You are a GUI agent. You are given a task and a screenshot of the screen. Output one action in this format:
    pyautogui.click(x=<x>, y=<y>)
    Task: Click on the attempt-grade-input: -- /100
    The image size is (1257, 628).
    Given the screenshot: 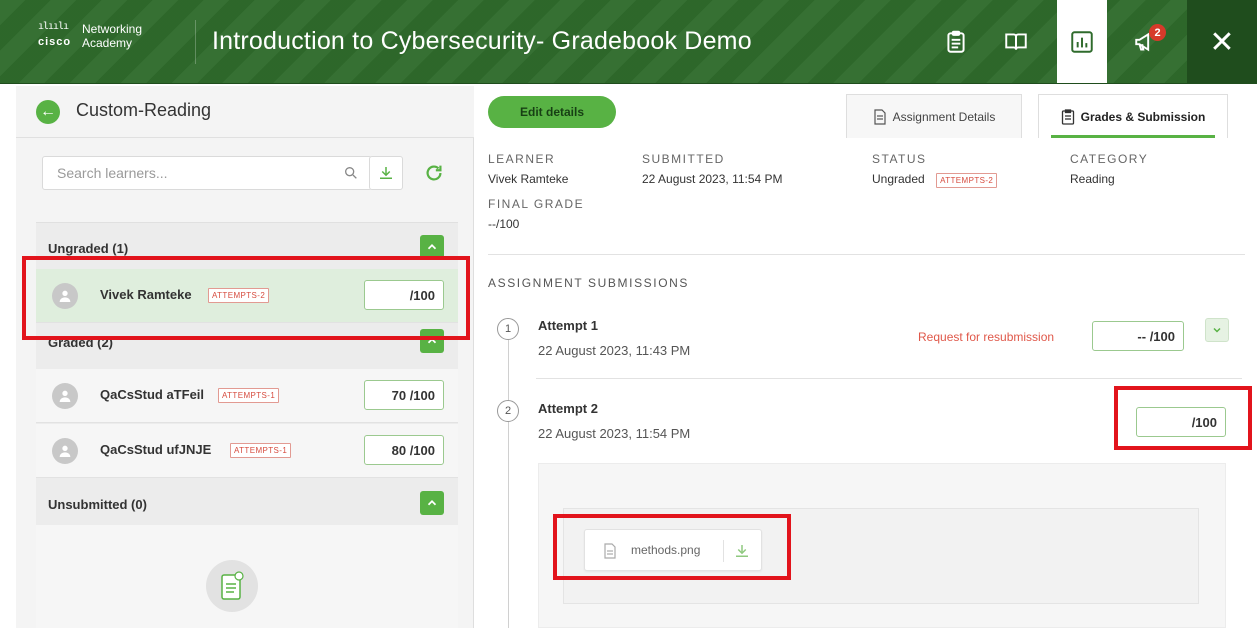 What is the action you would take?
    pyautogui.click(x=1138, y=336)
    